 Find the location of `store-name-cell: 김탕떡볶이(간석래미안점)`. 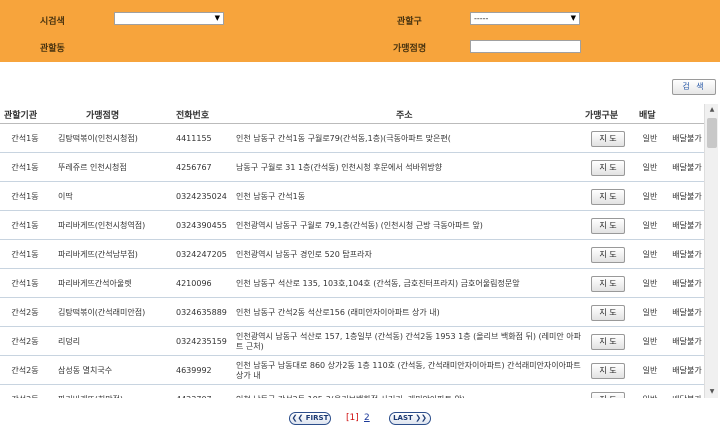

store-name-cell: 김탕떡볶이(간석래미안점) is located at coordinates (102, 312).